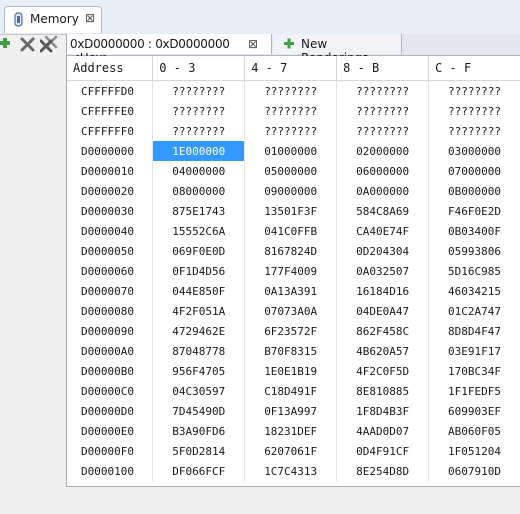 The width and height of the screenshot is (520, 514). Describe the element at coordinates (199, 331) in the screenshot. I see `hex-cell: 4729462E` at that location.